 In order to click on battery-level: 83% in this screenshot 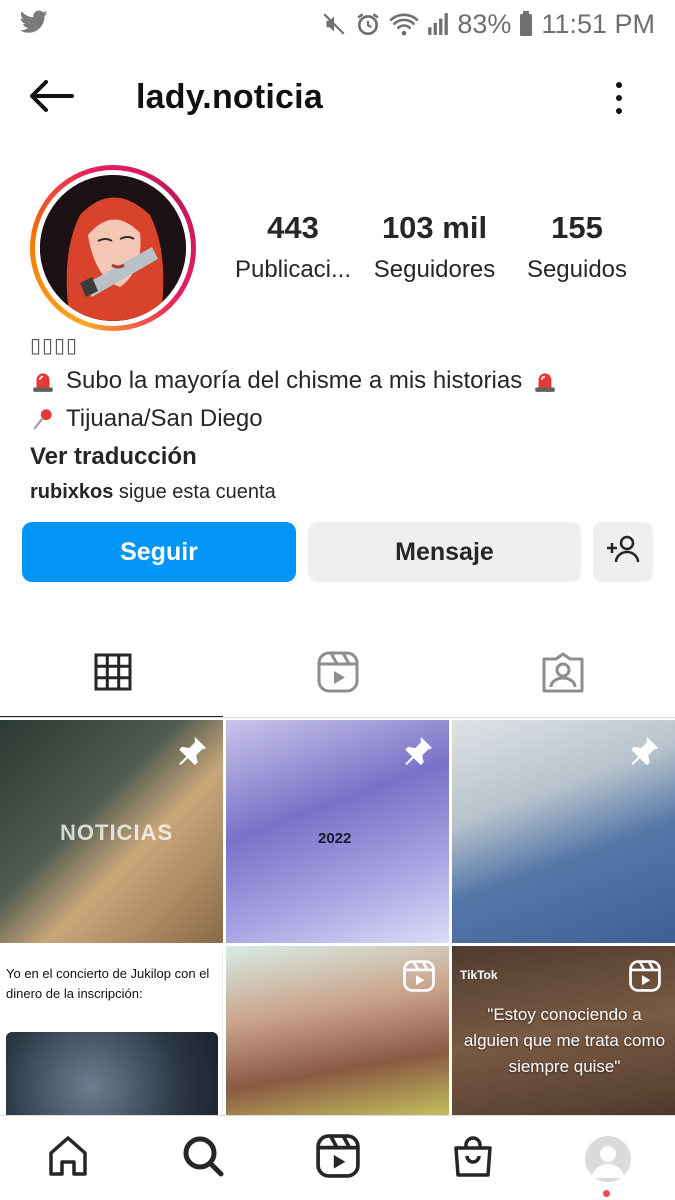, I will do `click(484, 23)`.